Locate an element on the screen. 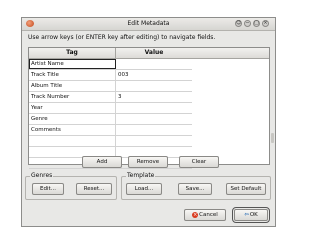  table-row: Track Number 3 is located at coordinates (110, 97).